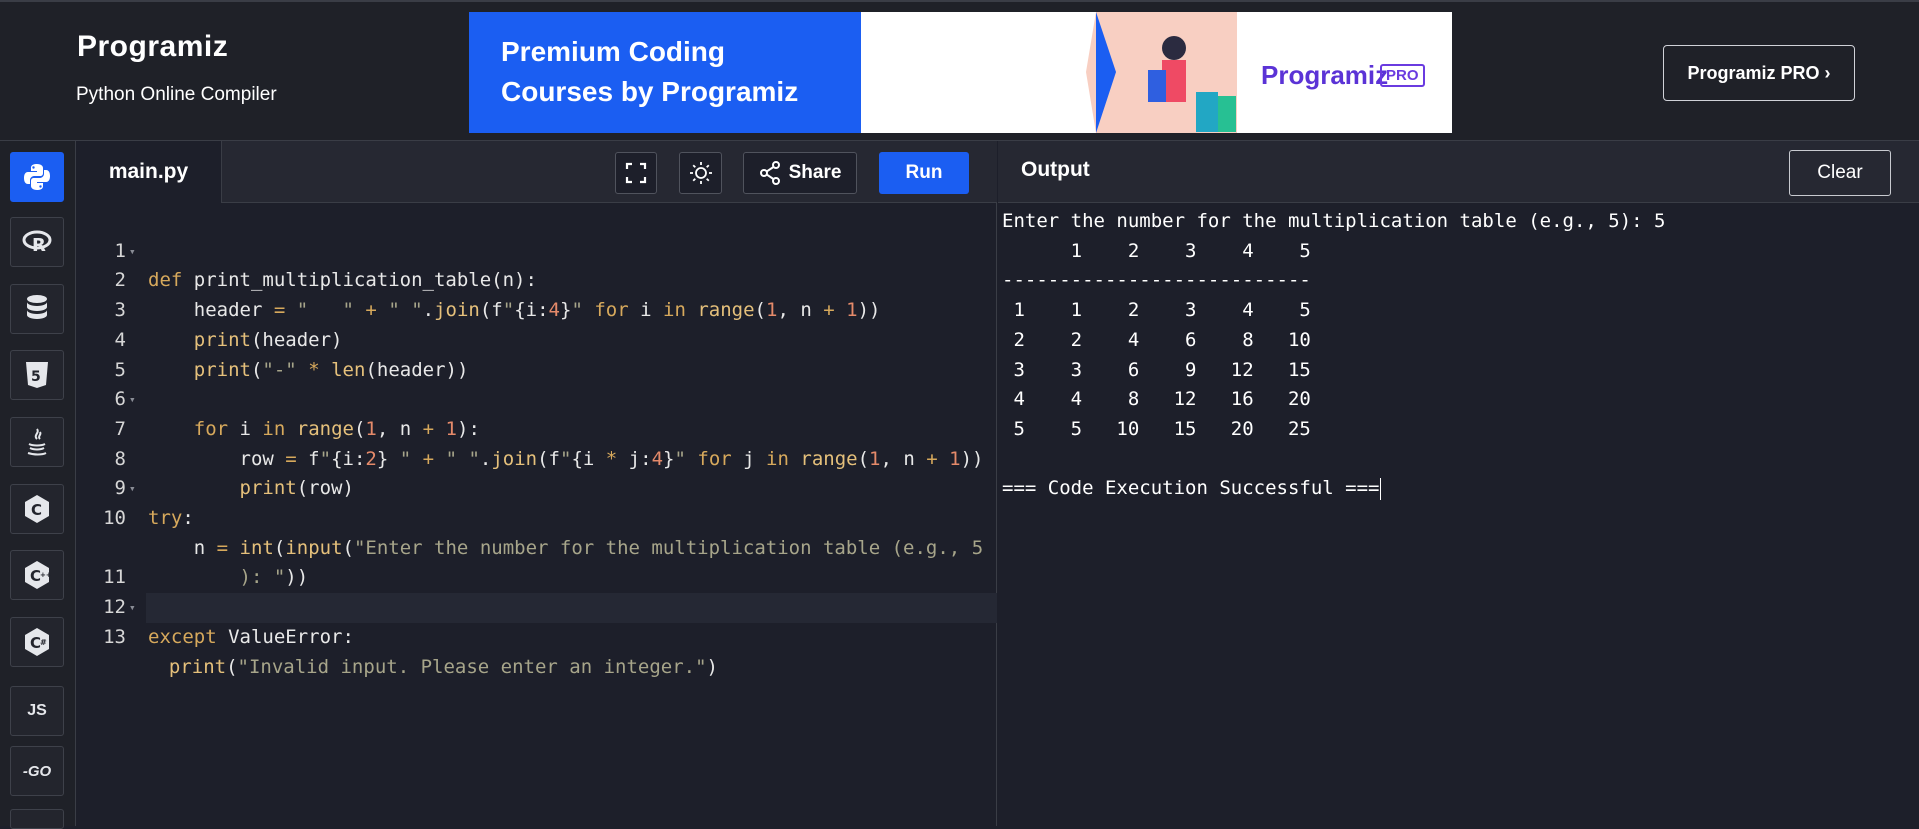 This screenshot has height=829, width=1919. I want to click on code-line: 4 print("-" * len(header)), so click(536, 338).